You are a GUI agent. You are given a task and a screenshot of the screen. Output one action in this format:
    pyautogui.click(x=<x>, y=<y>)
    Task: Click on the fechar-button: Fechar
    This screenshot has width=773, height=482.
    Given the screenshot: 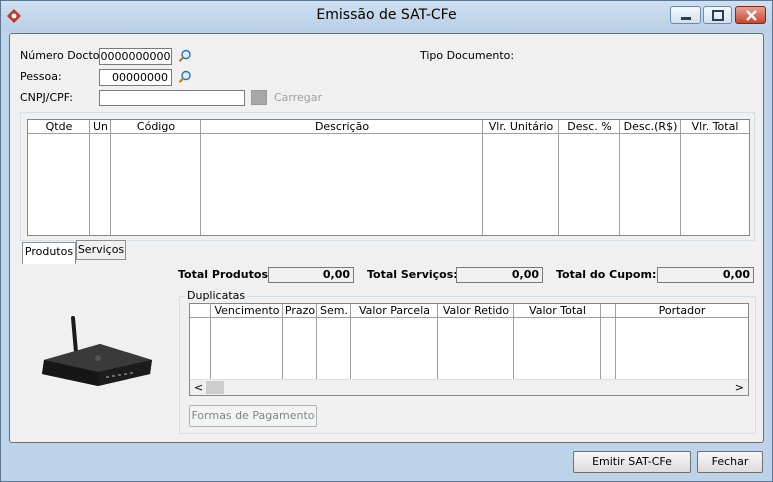 What is the action you would take?
    pyautogui.click(x=730, y=462)
    